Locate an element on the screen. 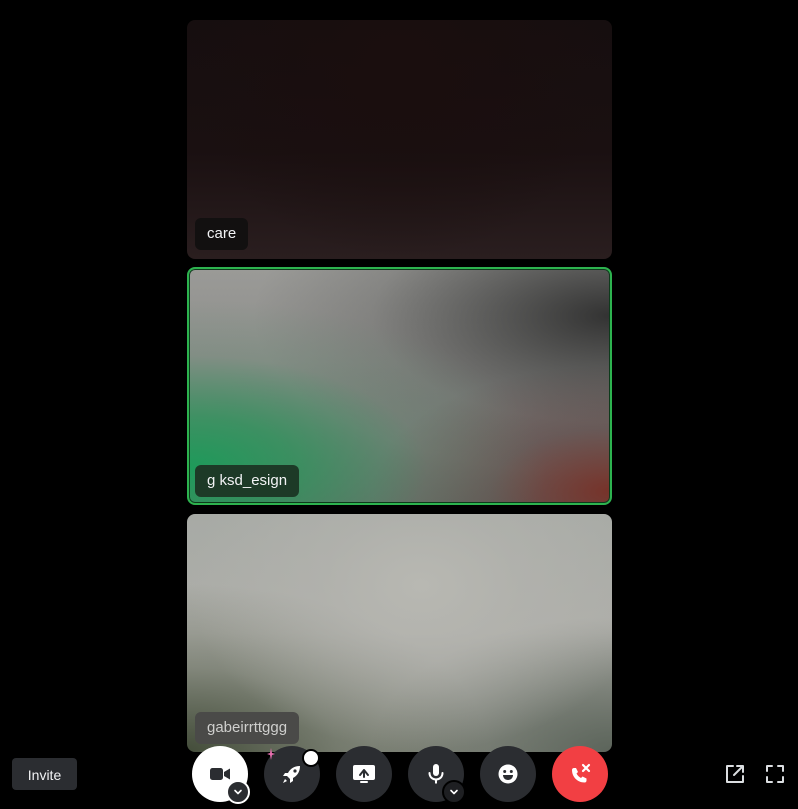  hangup-phone-icon is located at coordinates (581, 773).